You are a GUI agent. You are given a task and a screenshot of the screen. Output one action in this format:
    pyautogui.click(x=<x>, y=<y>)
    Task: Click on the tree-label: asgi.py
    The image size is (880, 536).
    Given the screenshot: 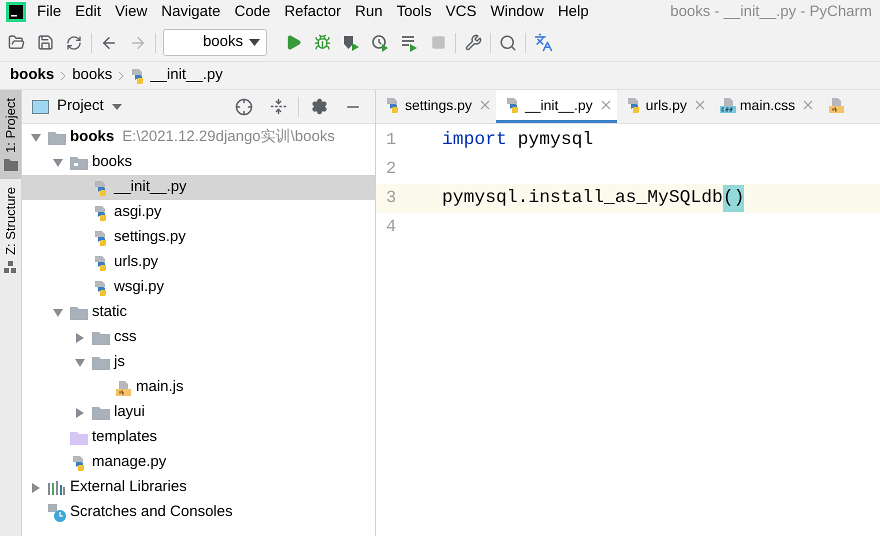 What is the action you would take?
    pyautogui.click(x=138, y=212)
    